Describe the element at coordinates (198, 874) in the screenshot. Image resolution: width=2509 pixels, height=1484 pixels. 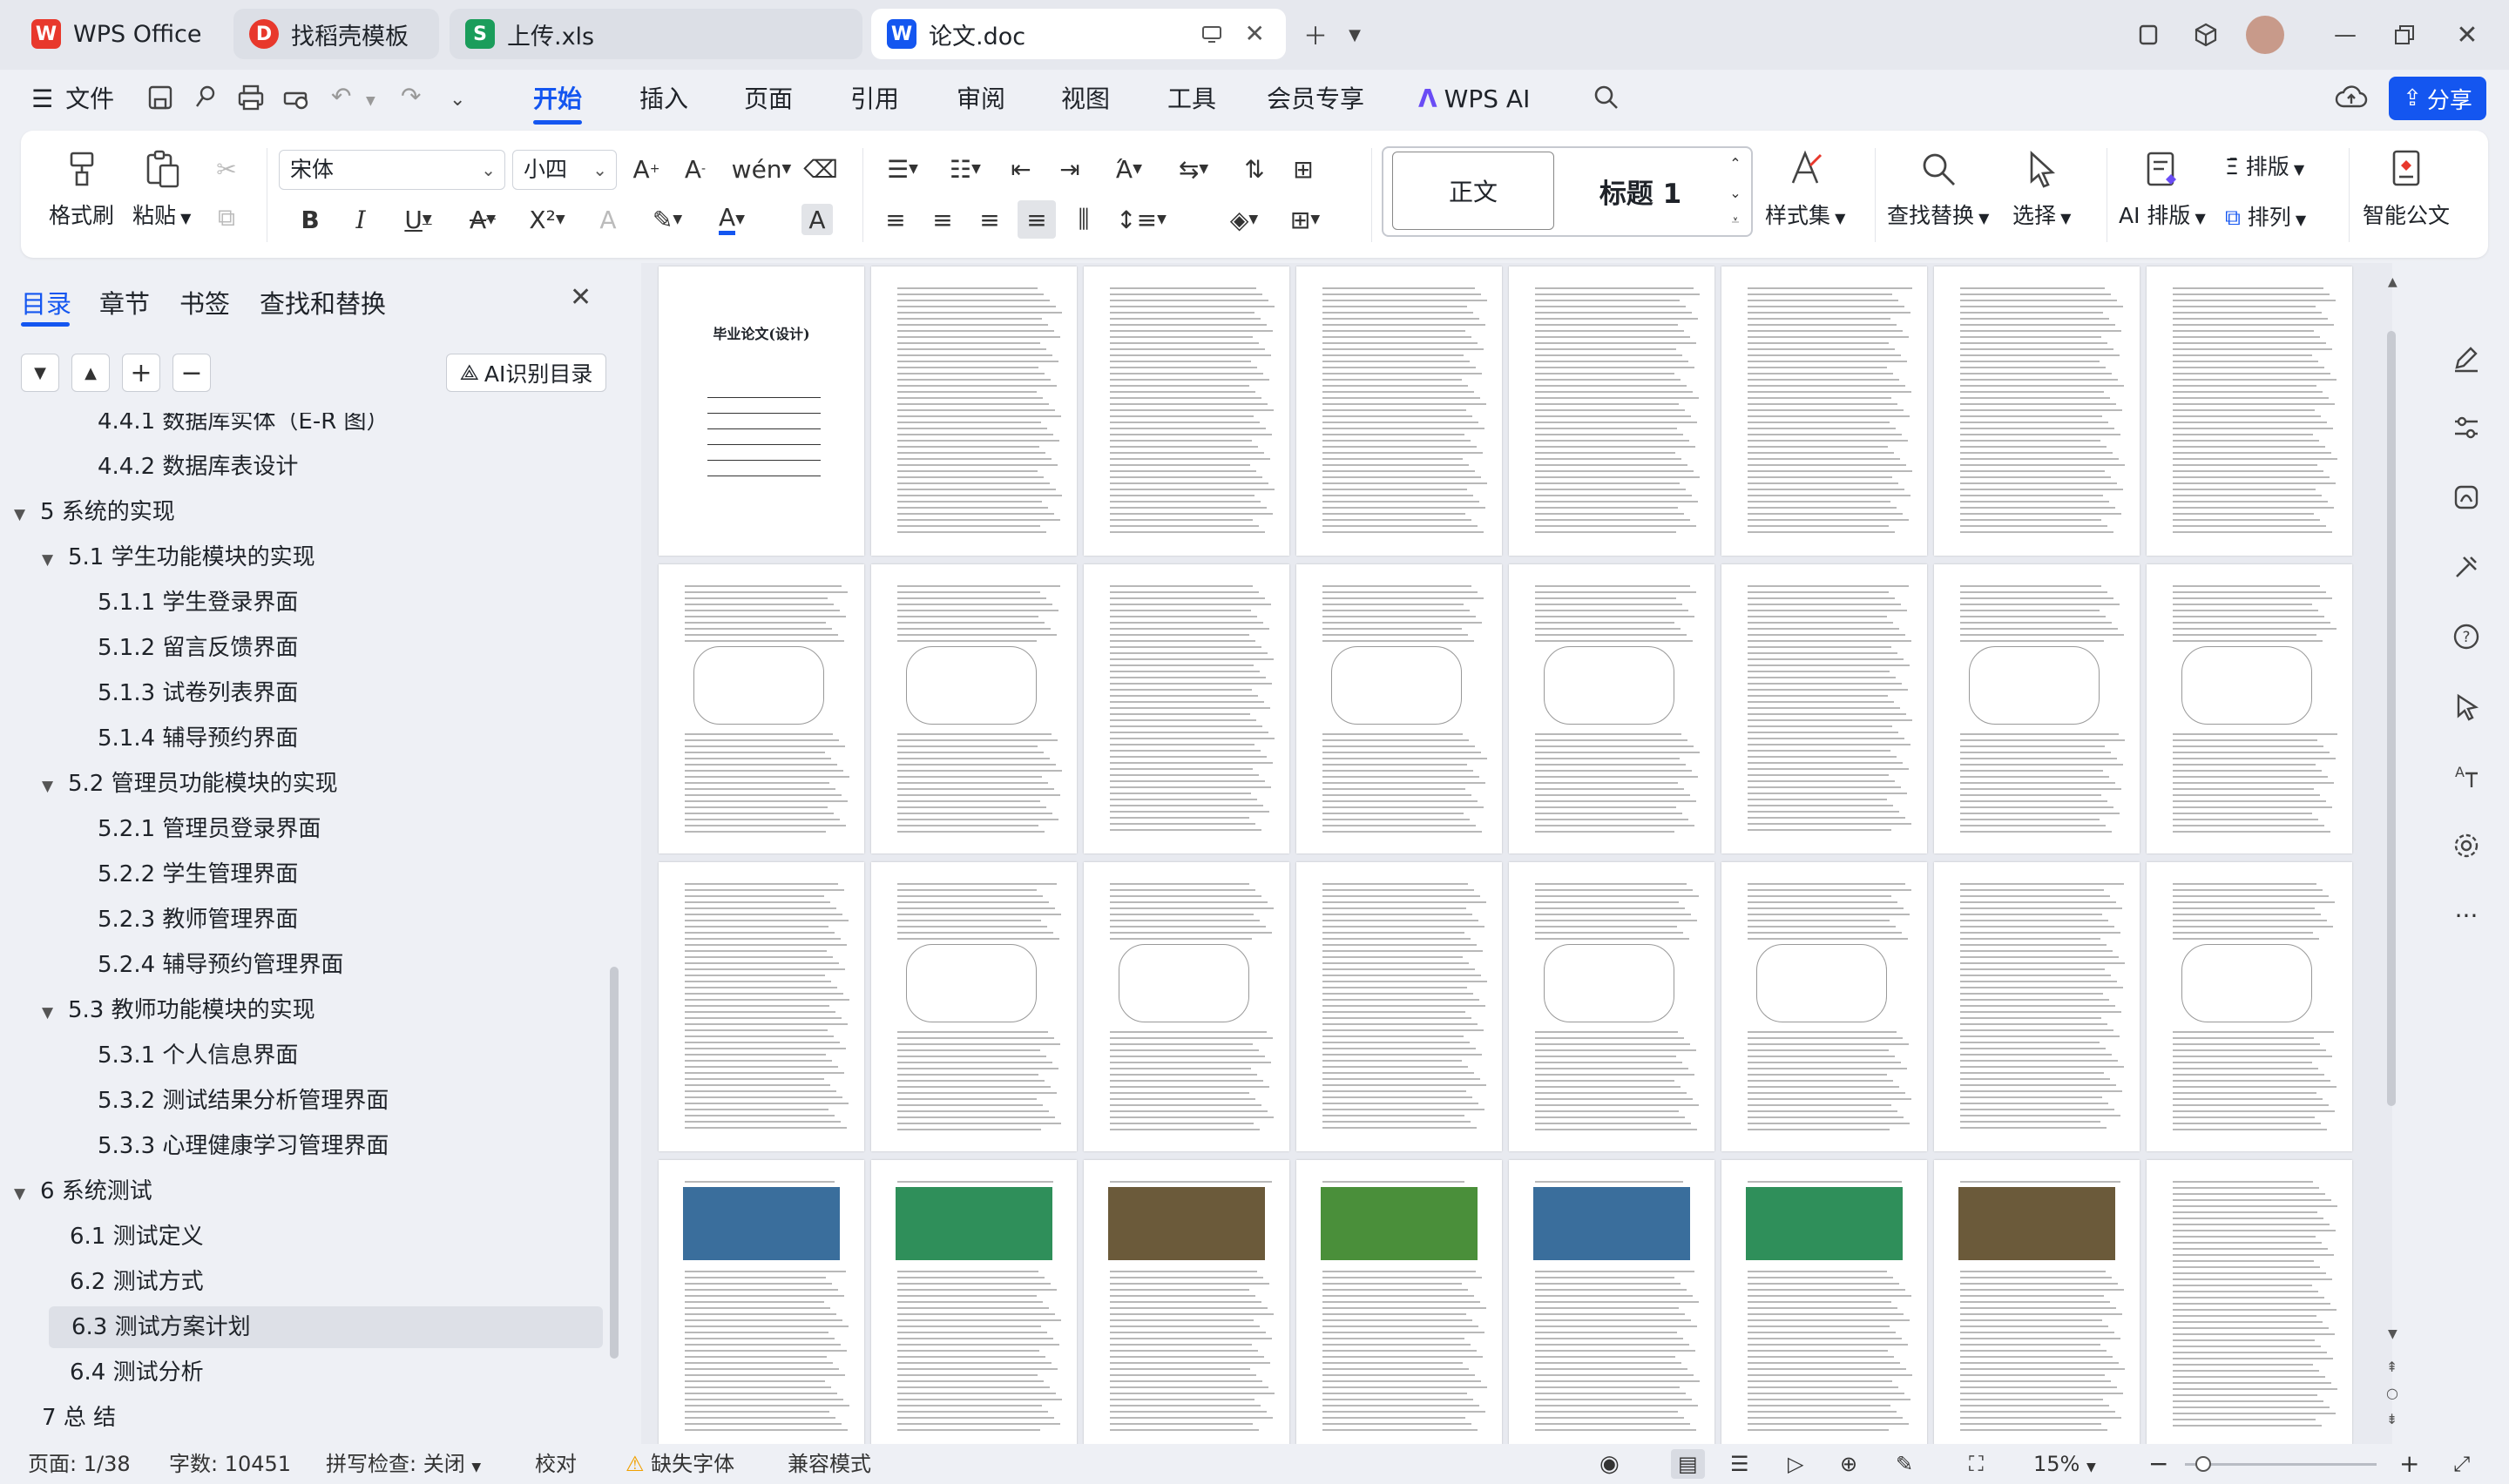
I see `toc-item: 5.2.2 学生管理界面` at that location.